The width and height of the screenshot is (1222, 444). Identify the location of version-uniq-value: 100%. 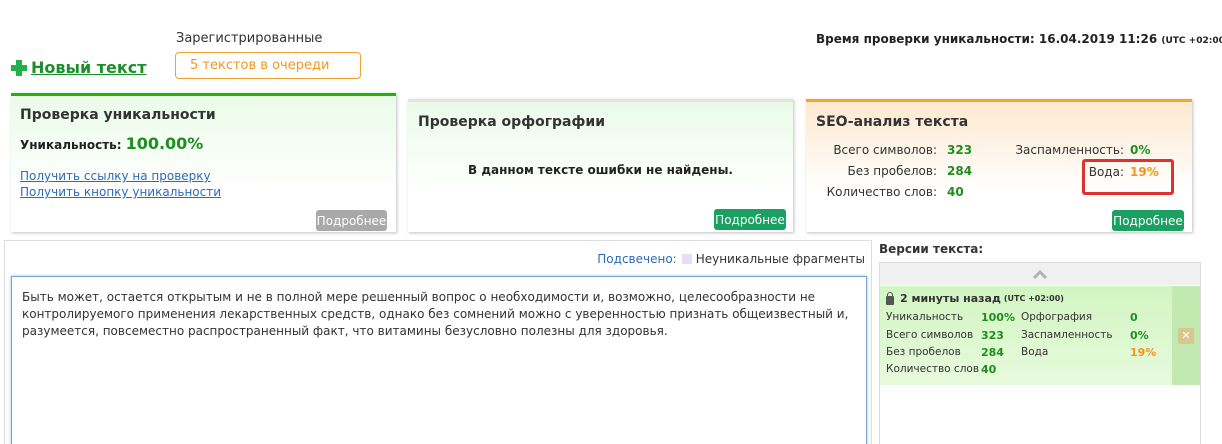
(998, 317).